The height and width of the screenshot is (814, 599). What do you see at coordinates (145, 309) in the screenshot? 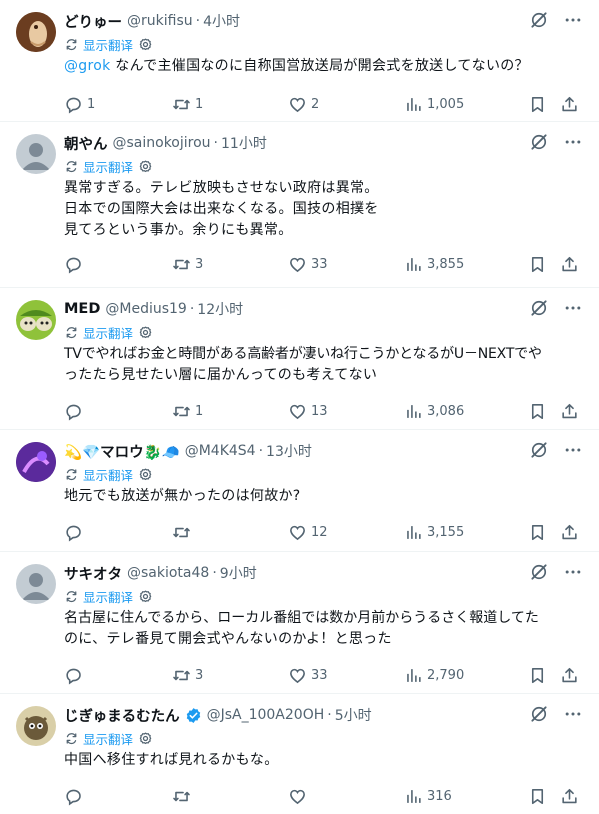
I see `user-handle: @Medius19` at bounding box center [145, 309].